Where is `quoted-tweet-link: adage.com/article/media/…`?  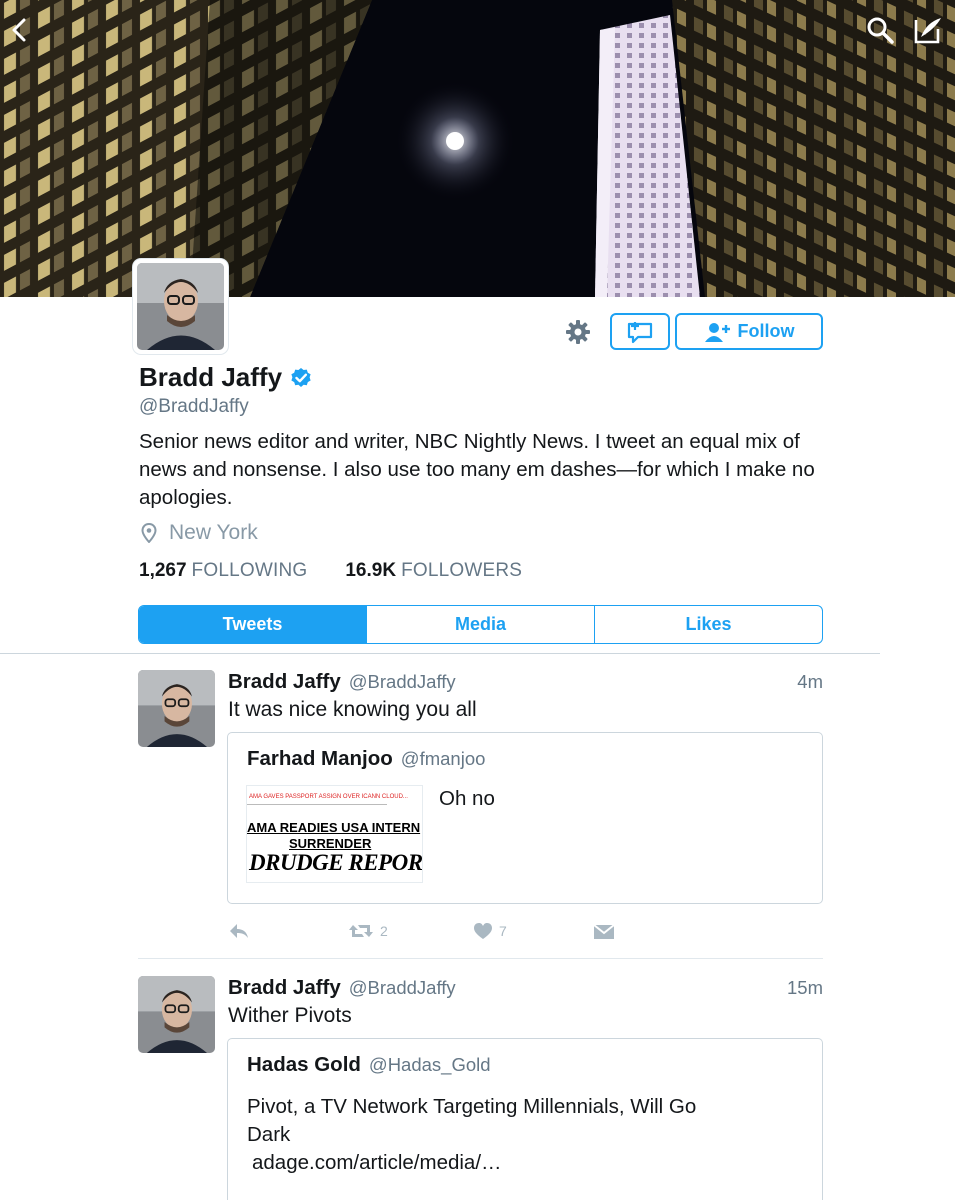 quoted-tweet-link: adage.com/article/media/… is located at coordinates (474, 1163).